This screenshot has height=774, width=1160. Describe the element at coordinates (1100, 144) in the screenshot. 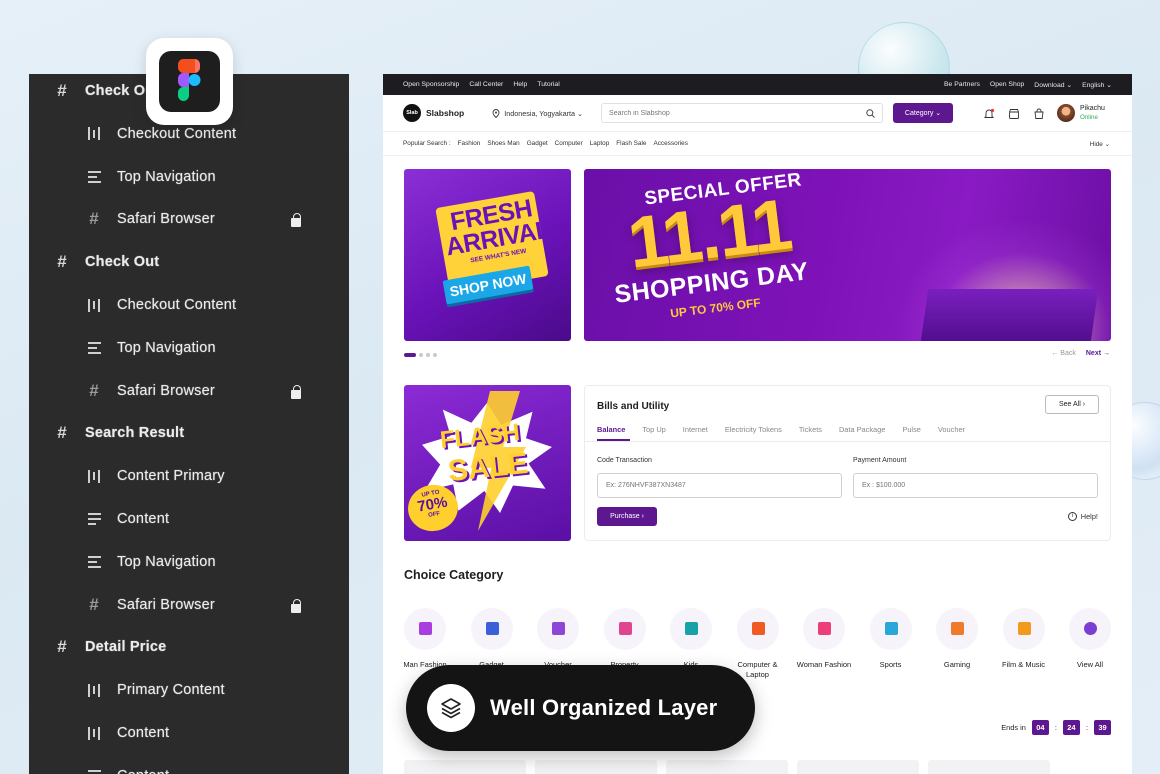

I see `hide-toggle: Hide ⌄` at that location.